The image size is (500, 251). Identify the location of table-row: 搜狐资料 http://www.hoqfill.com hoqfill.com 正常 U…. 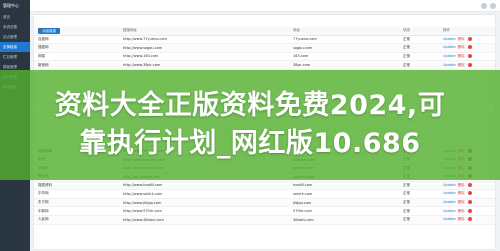
(264, 186).